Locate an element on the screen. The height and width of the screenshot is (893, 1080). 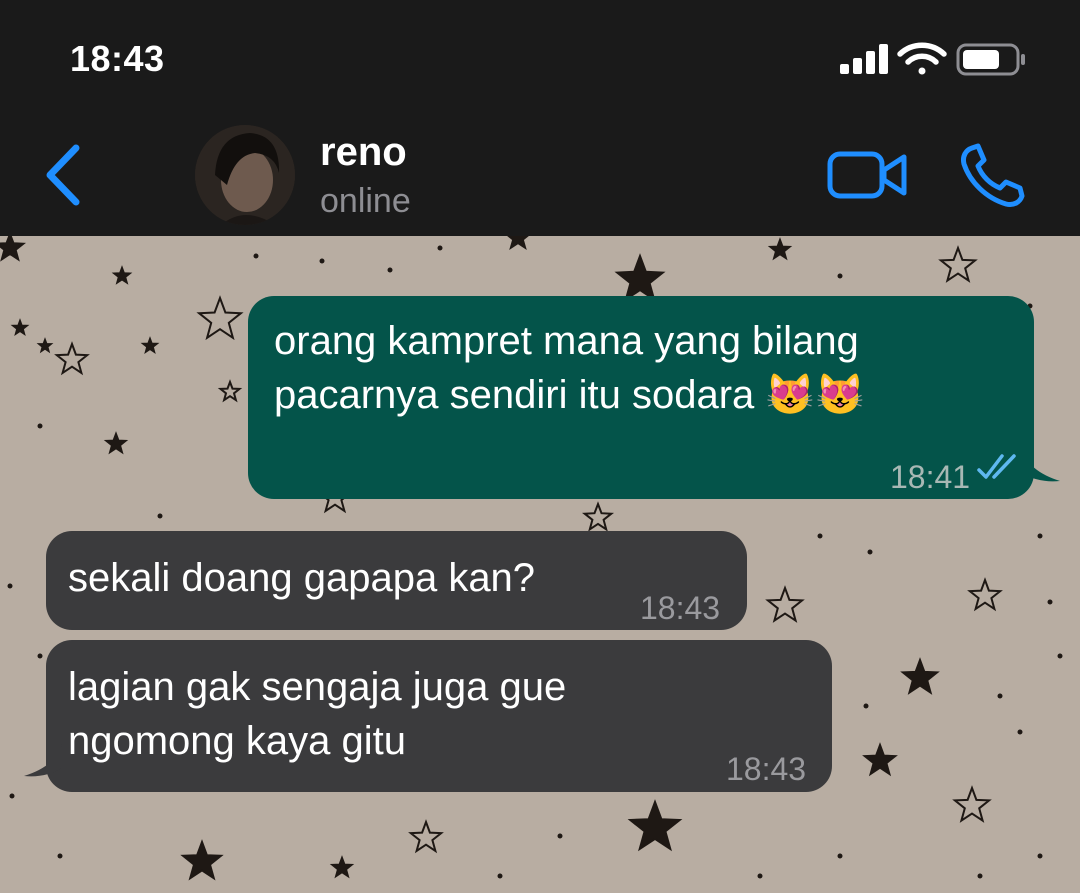
bubble-tail-incoming is located at coordinates (43, 760).